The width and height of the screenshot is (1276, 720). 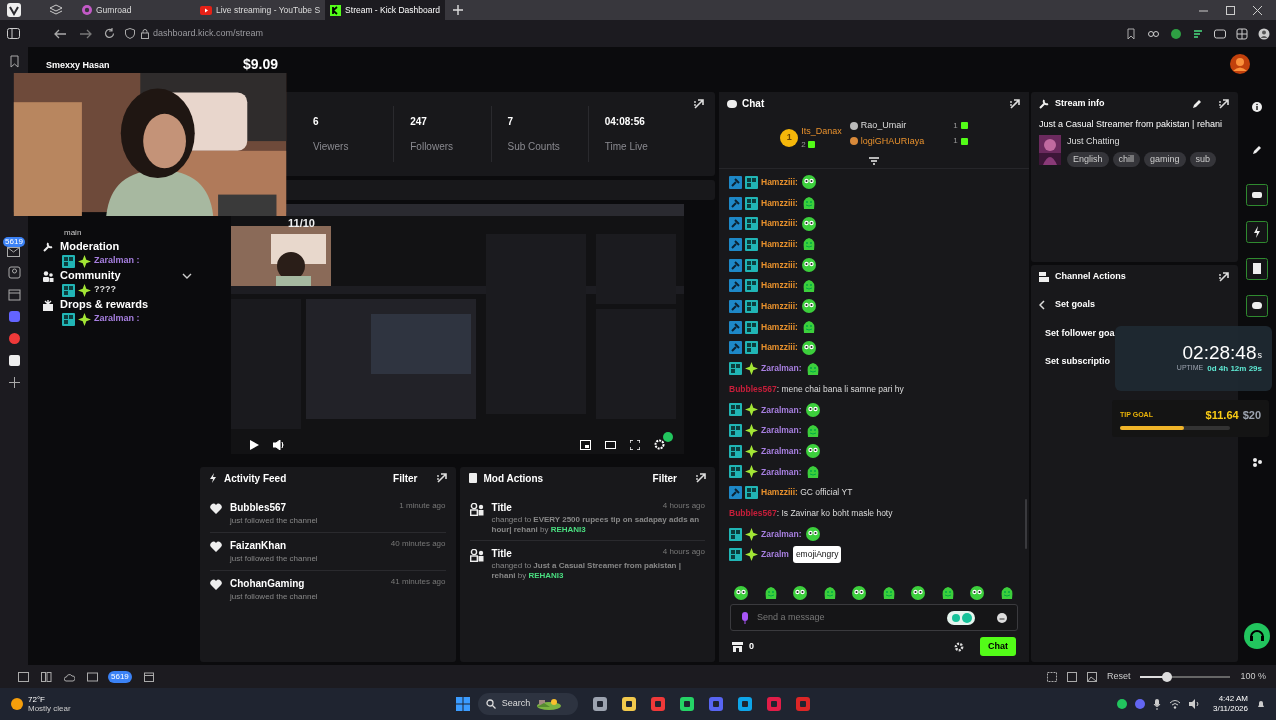 I want to click on shield-icon, so click(x=130, y=33).